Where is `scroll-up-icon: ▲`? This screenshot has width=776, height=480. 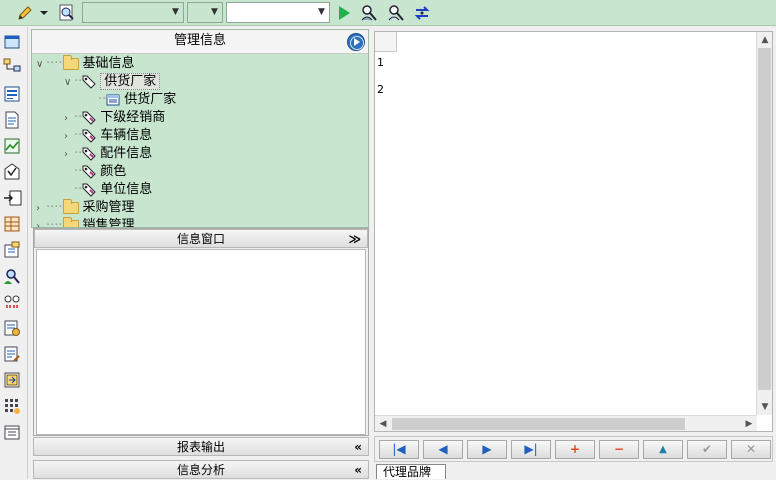
scroll-up-icon: ▲ is located at coordinates (765, 40).